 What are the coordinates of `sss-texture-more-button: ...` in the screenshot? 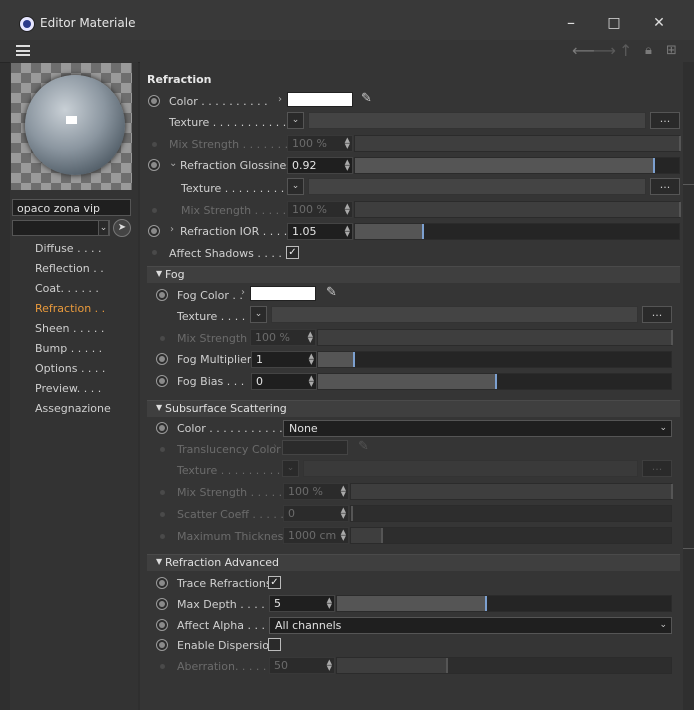 It's located at (657, 468).